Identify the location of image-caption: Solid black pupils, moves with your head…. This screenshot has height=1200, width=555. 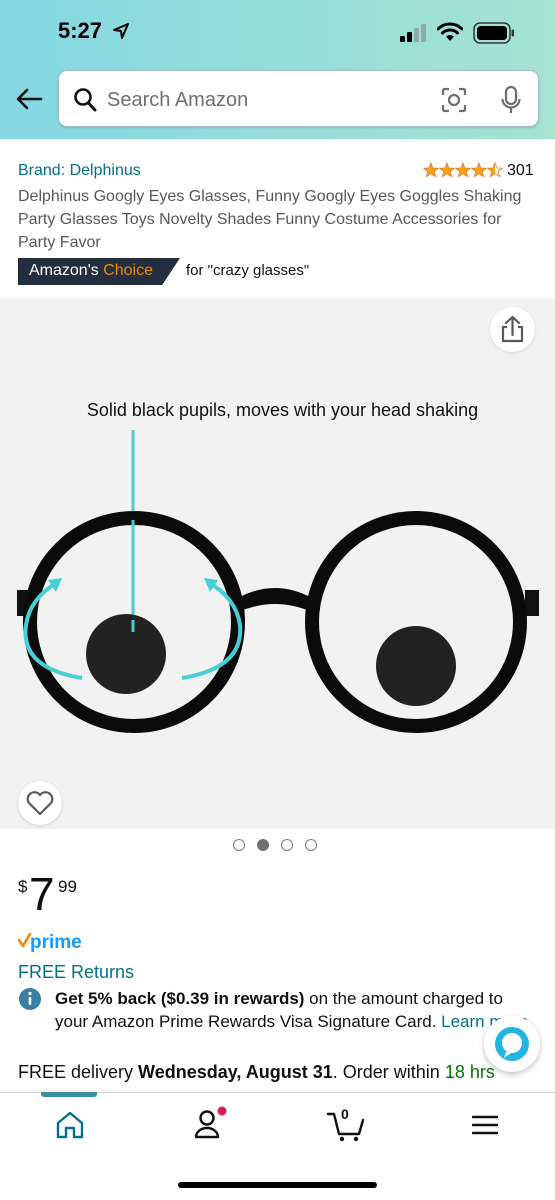
(282, 410).